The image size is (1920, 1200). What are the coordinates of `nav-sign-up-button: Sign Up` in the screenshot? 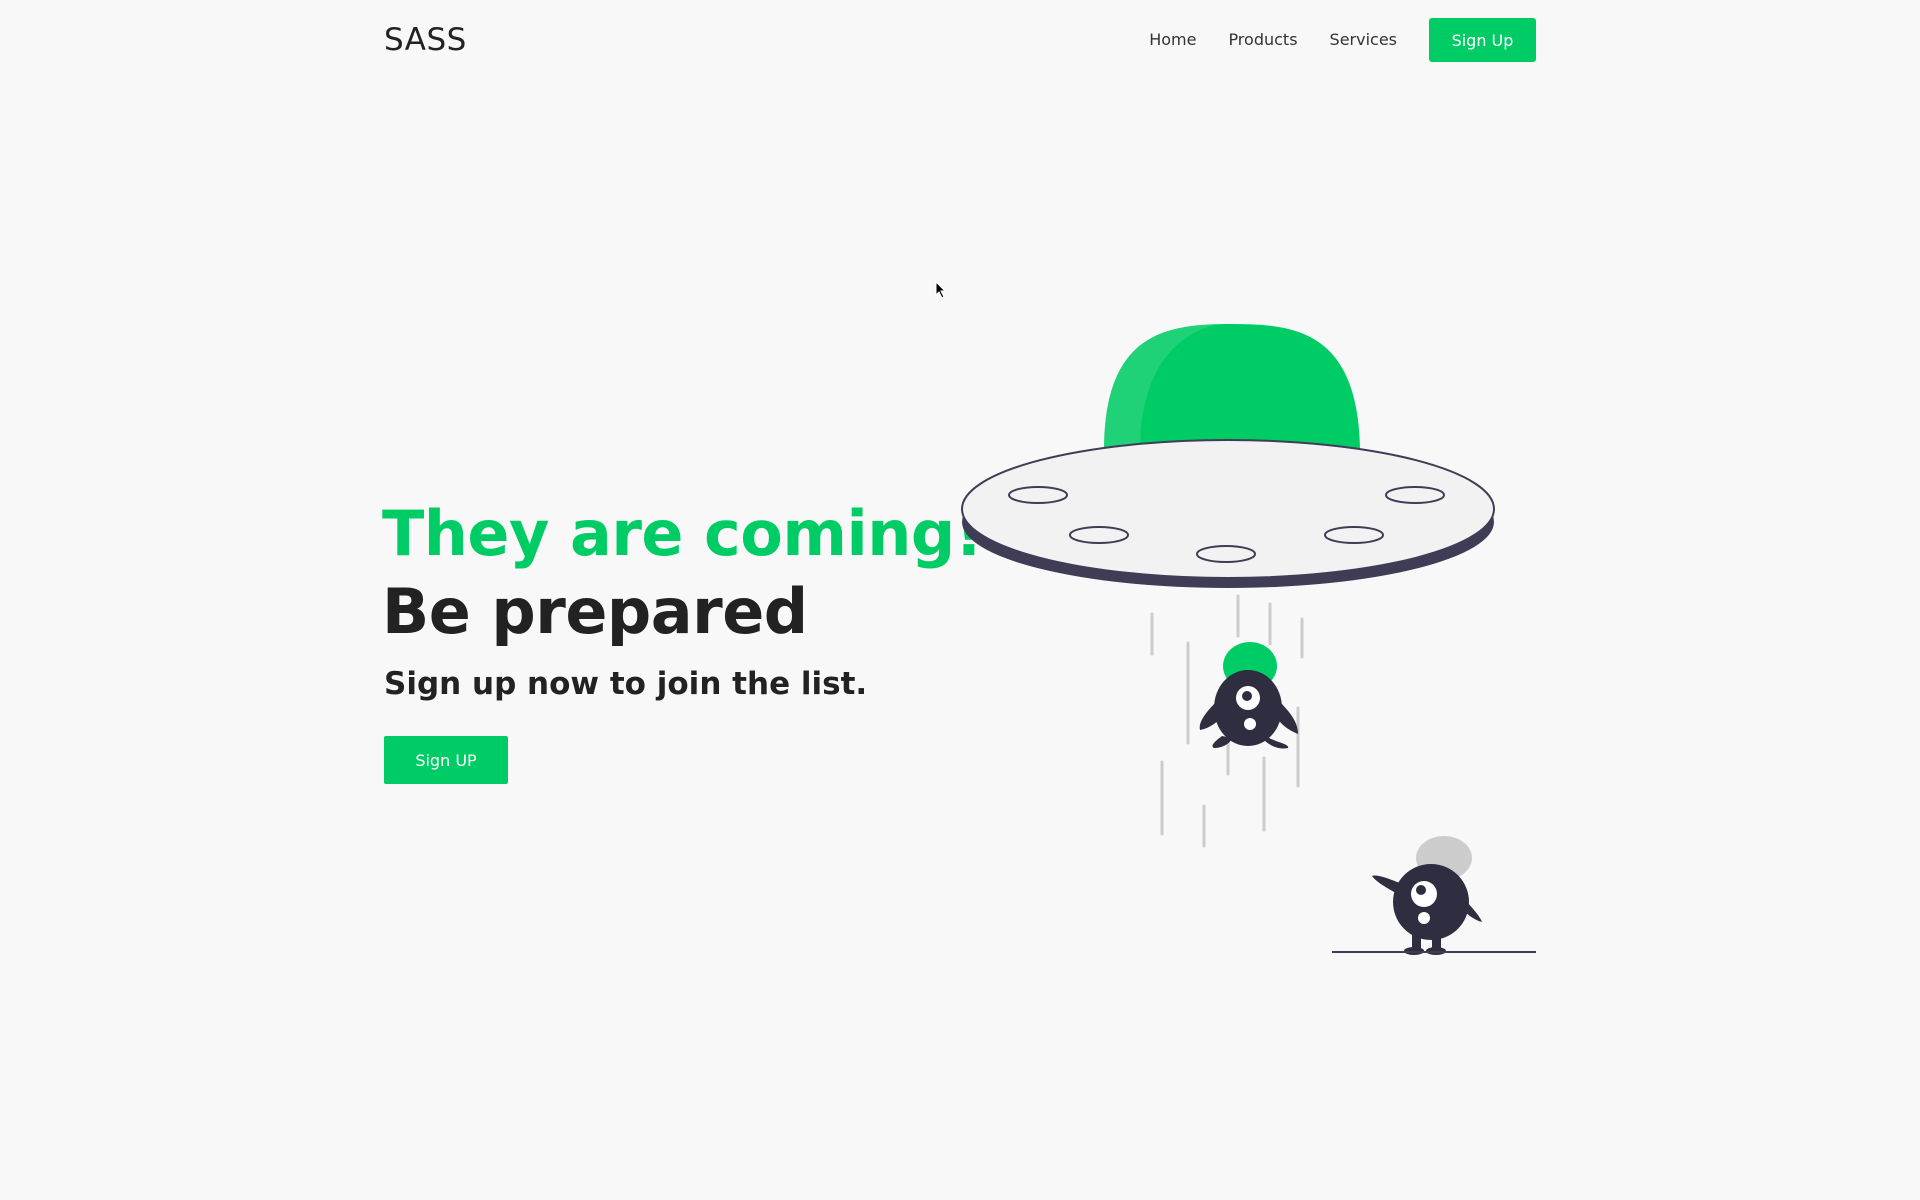 It's located at (1482, 40).